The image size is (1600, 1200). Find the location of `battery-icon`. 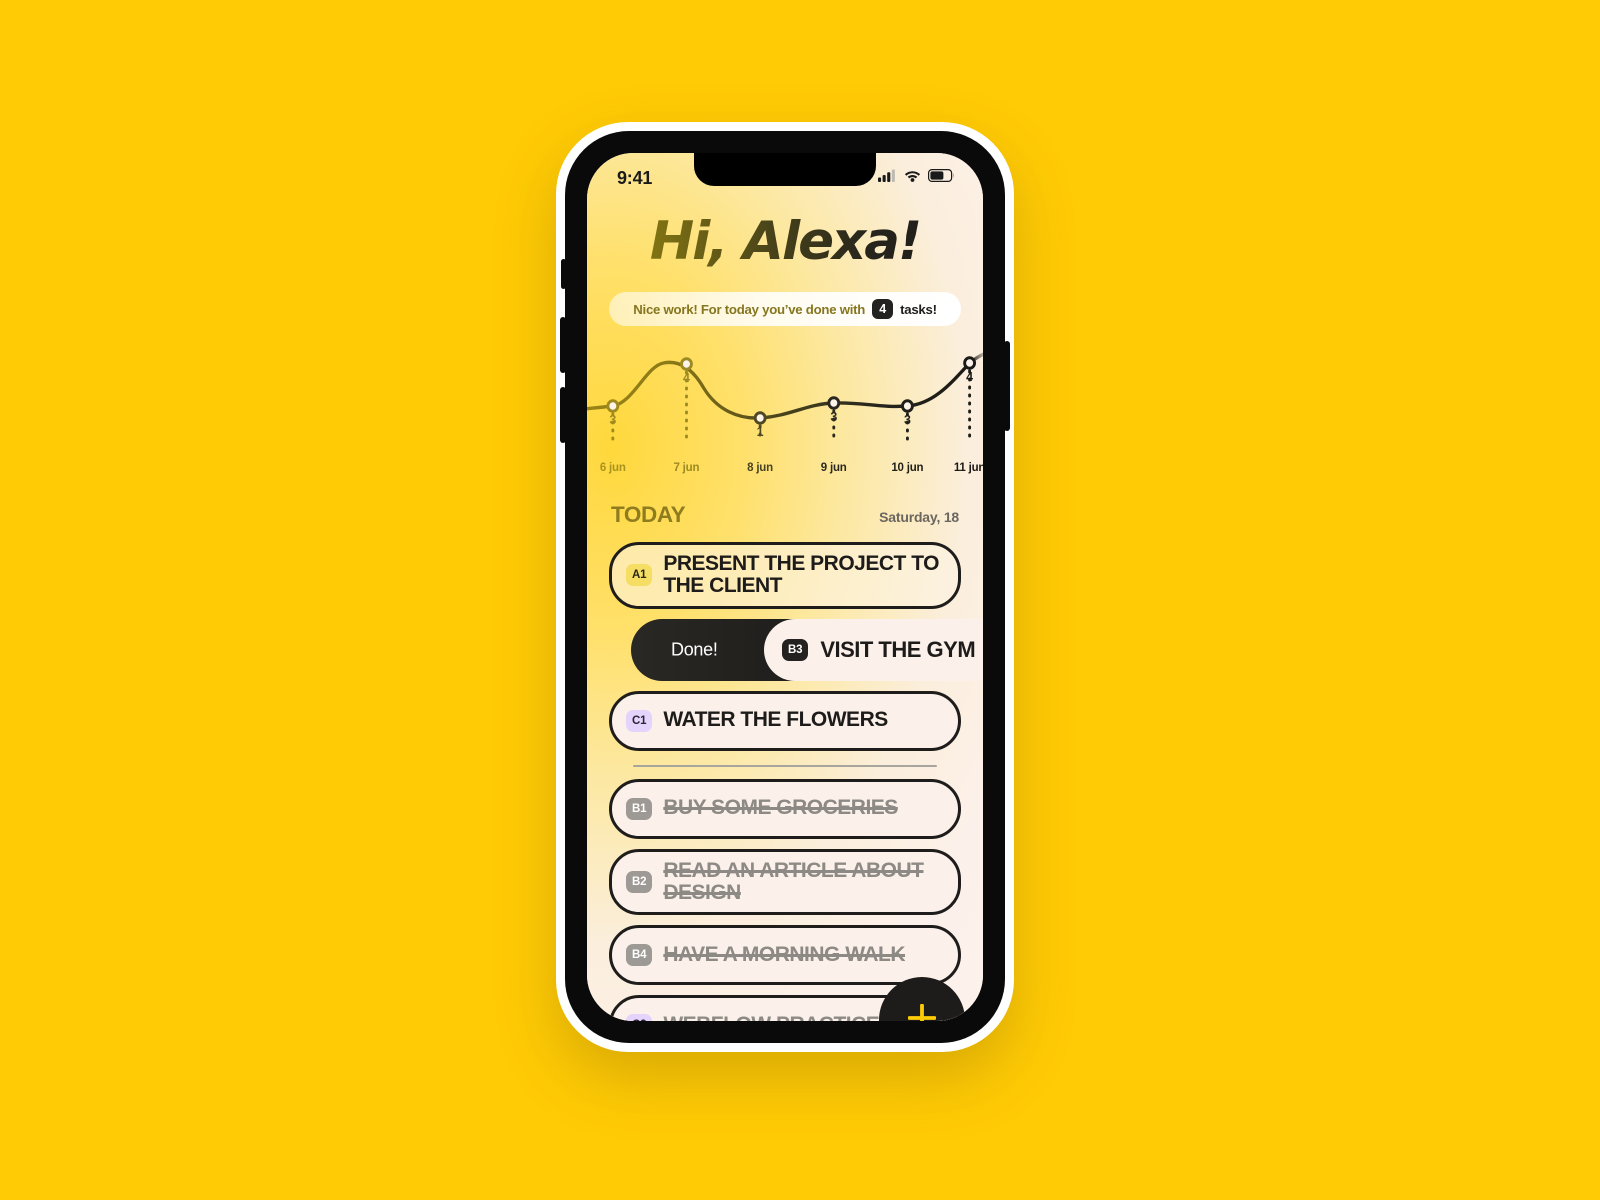

battery-icon is located at coordinates (941, 178).